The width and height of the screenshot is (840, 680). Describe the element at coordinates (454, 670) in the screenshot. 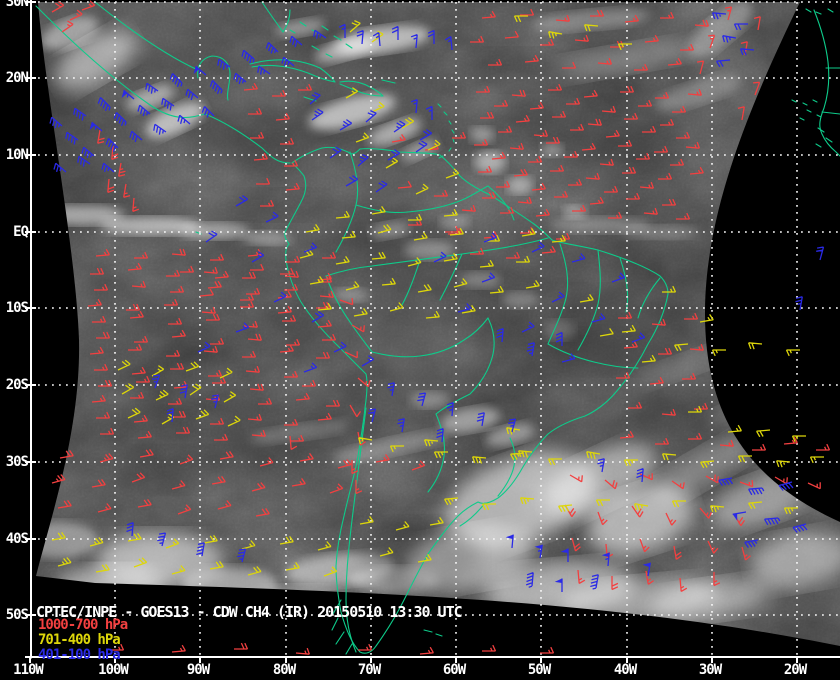

I see `lon-label-60W: 60W` at that location.